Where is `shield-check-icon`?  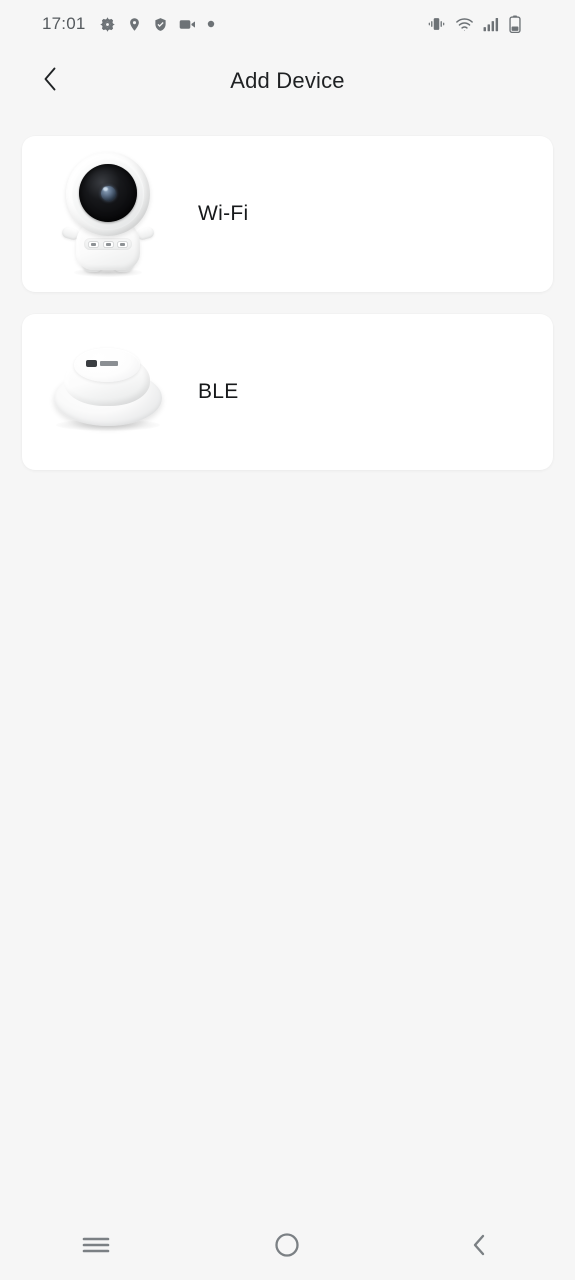 shield-check-icon is located at coordinates (160, 24).